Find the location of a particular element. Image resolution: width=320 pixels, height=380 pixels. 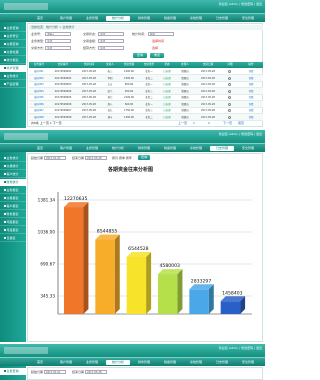

sidebar-item-label: 商户管理 is located at coordinates (12, 68).